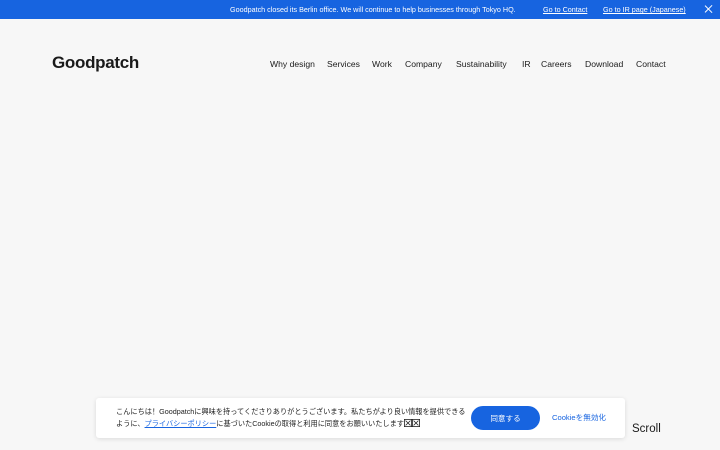 This screenshot has height=450, width=720. Describe the element at coordinates (310, 423) in the screenshot. I see `cookie-text-after: に基づいたCookieの取得と利用に同意をお願いいたします` at that location.